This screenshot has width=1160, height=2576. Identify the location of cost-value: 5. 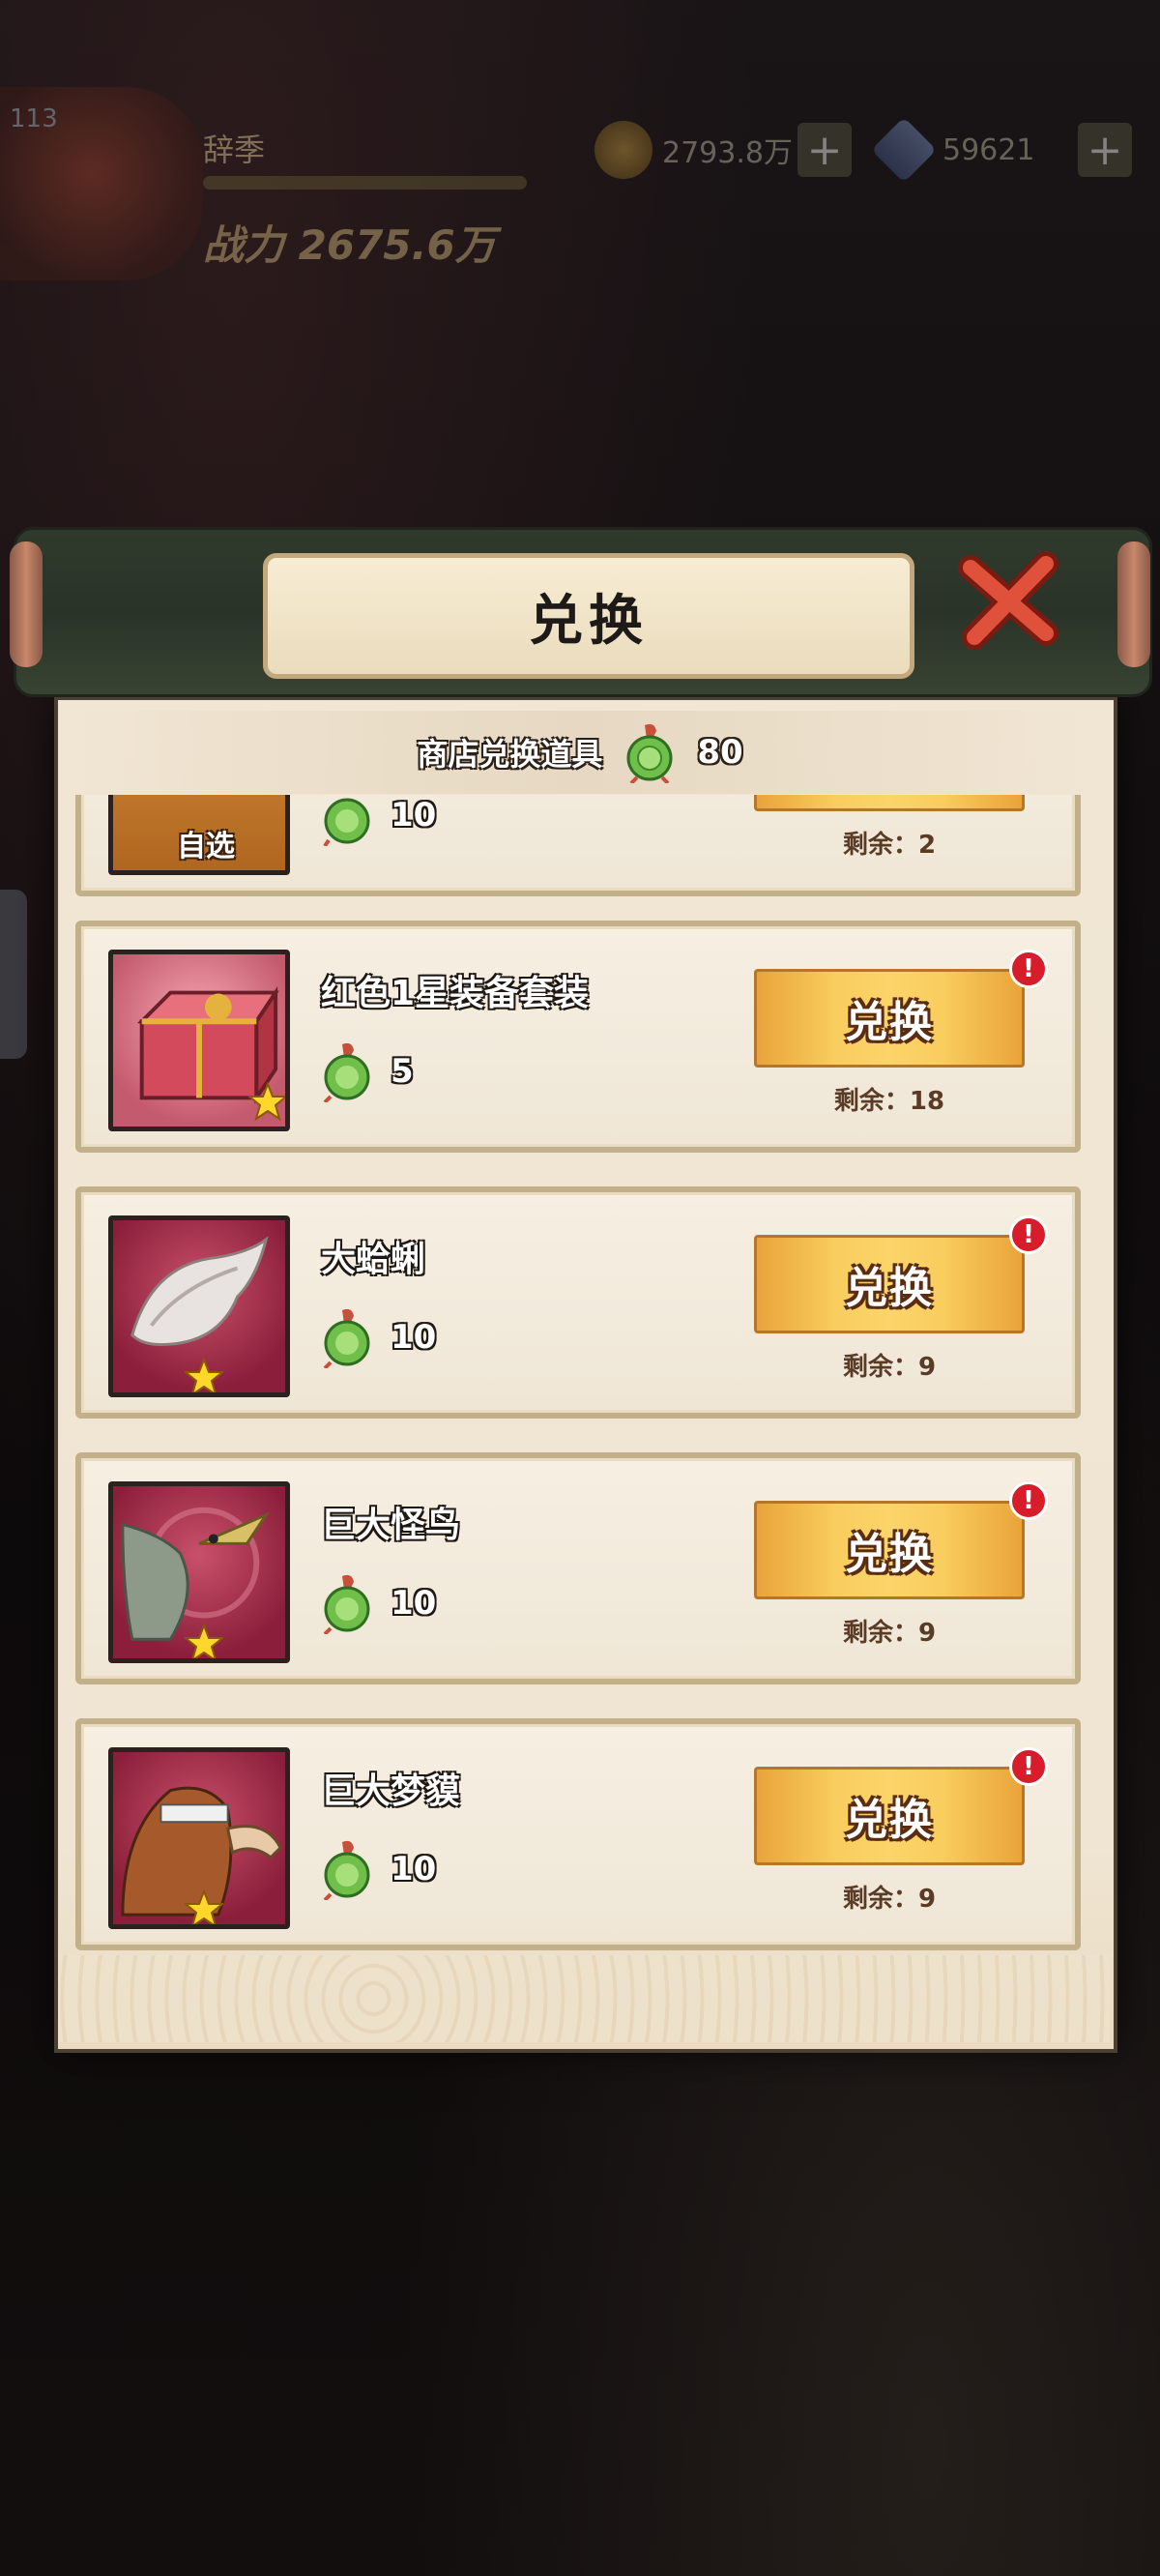
(403, 1071).